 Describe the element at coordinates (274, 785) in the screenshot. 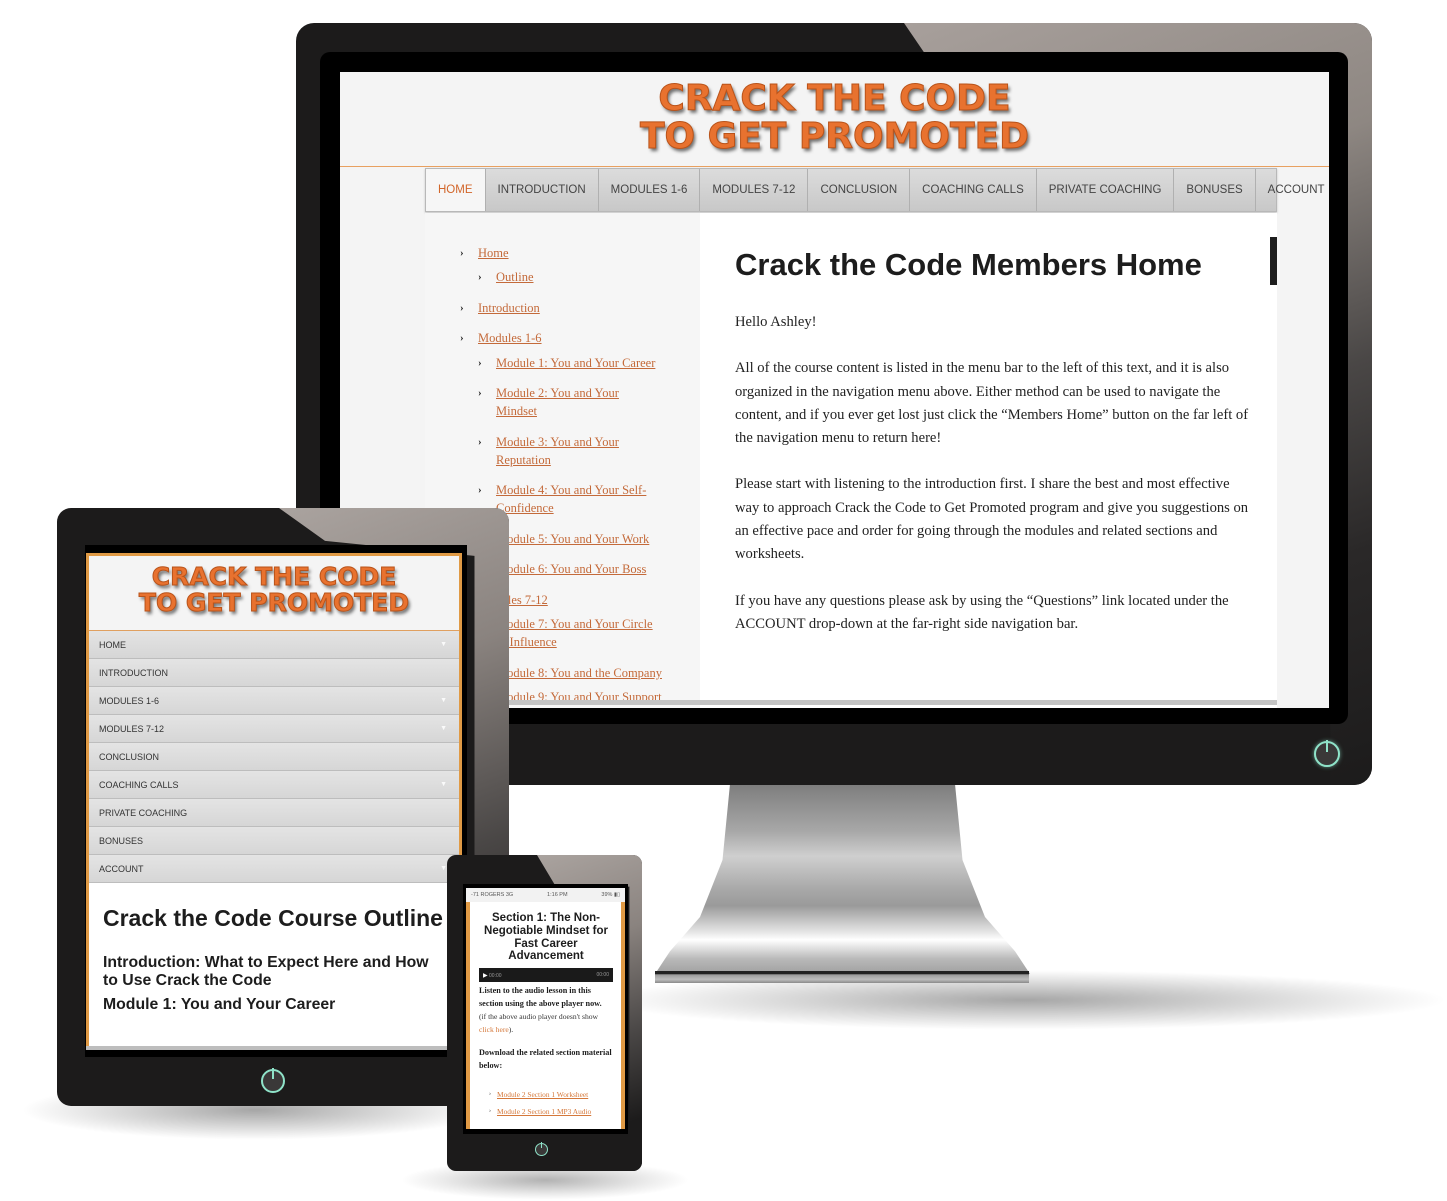

I see `tablet-nav-item-coaching-calls: COACHING CALLS ▼` at that location.